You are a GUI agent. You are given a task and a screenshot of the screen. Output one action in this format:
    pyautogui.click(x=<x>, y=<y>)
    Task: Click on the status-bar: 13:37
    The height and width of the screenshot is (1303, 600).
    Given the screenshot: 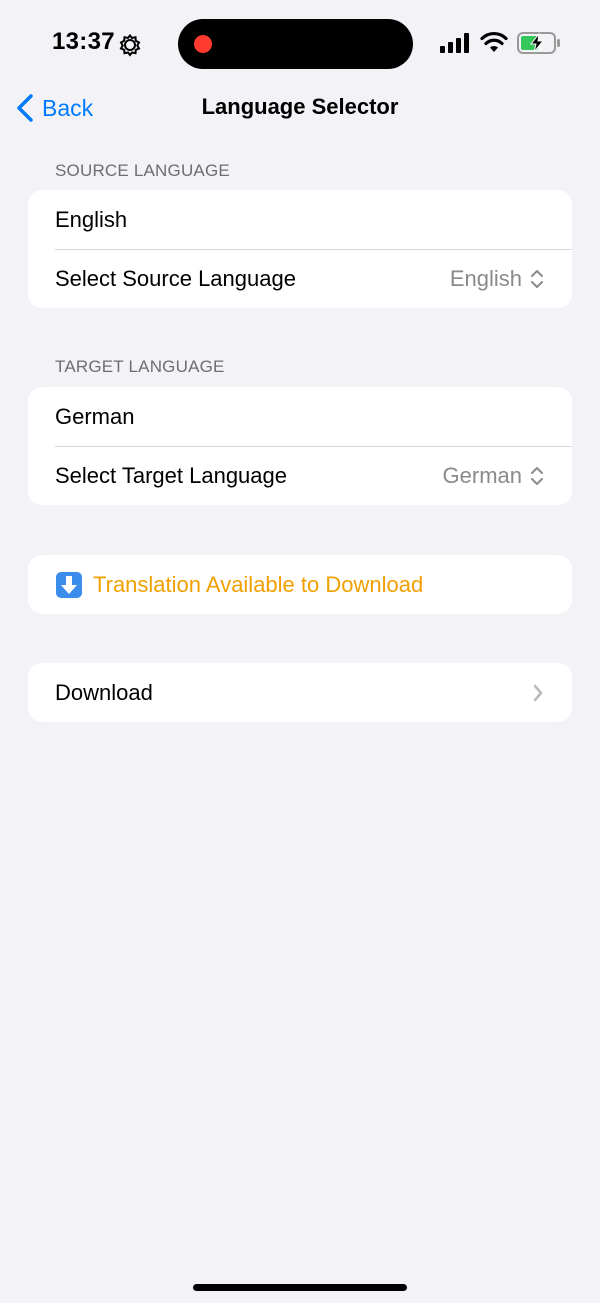 What is the action you would take?
    pyautogui.click(x=300, y=44)
    